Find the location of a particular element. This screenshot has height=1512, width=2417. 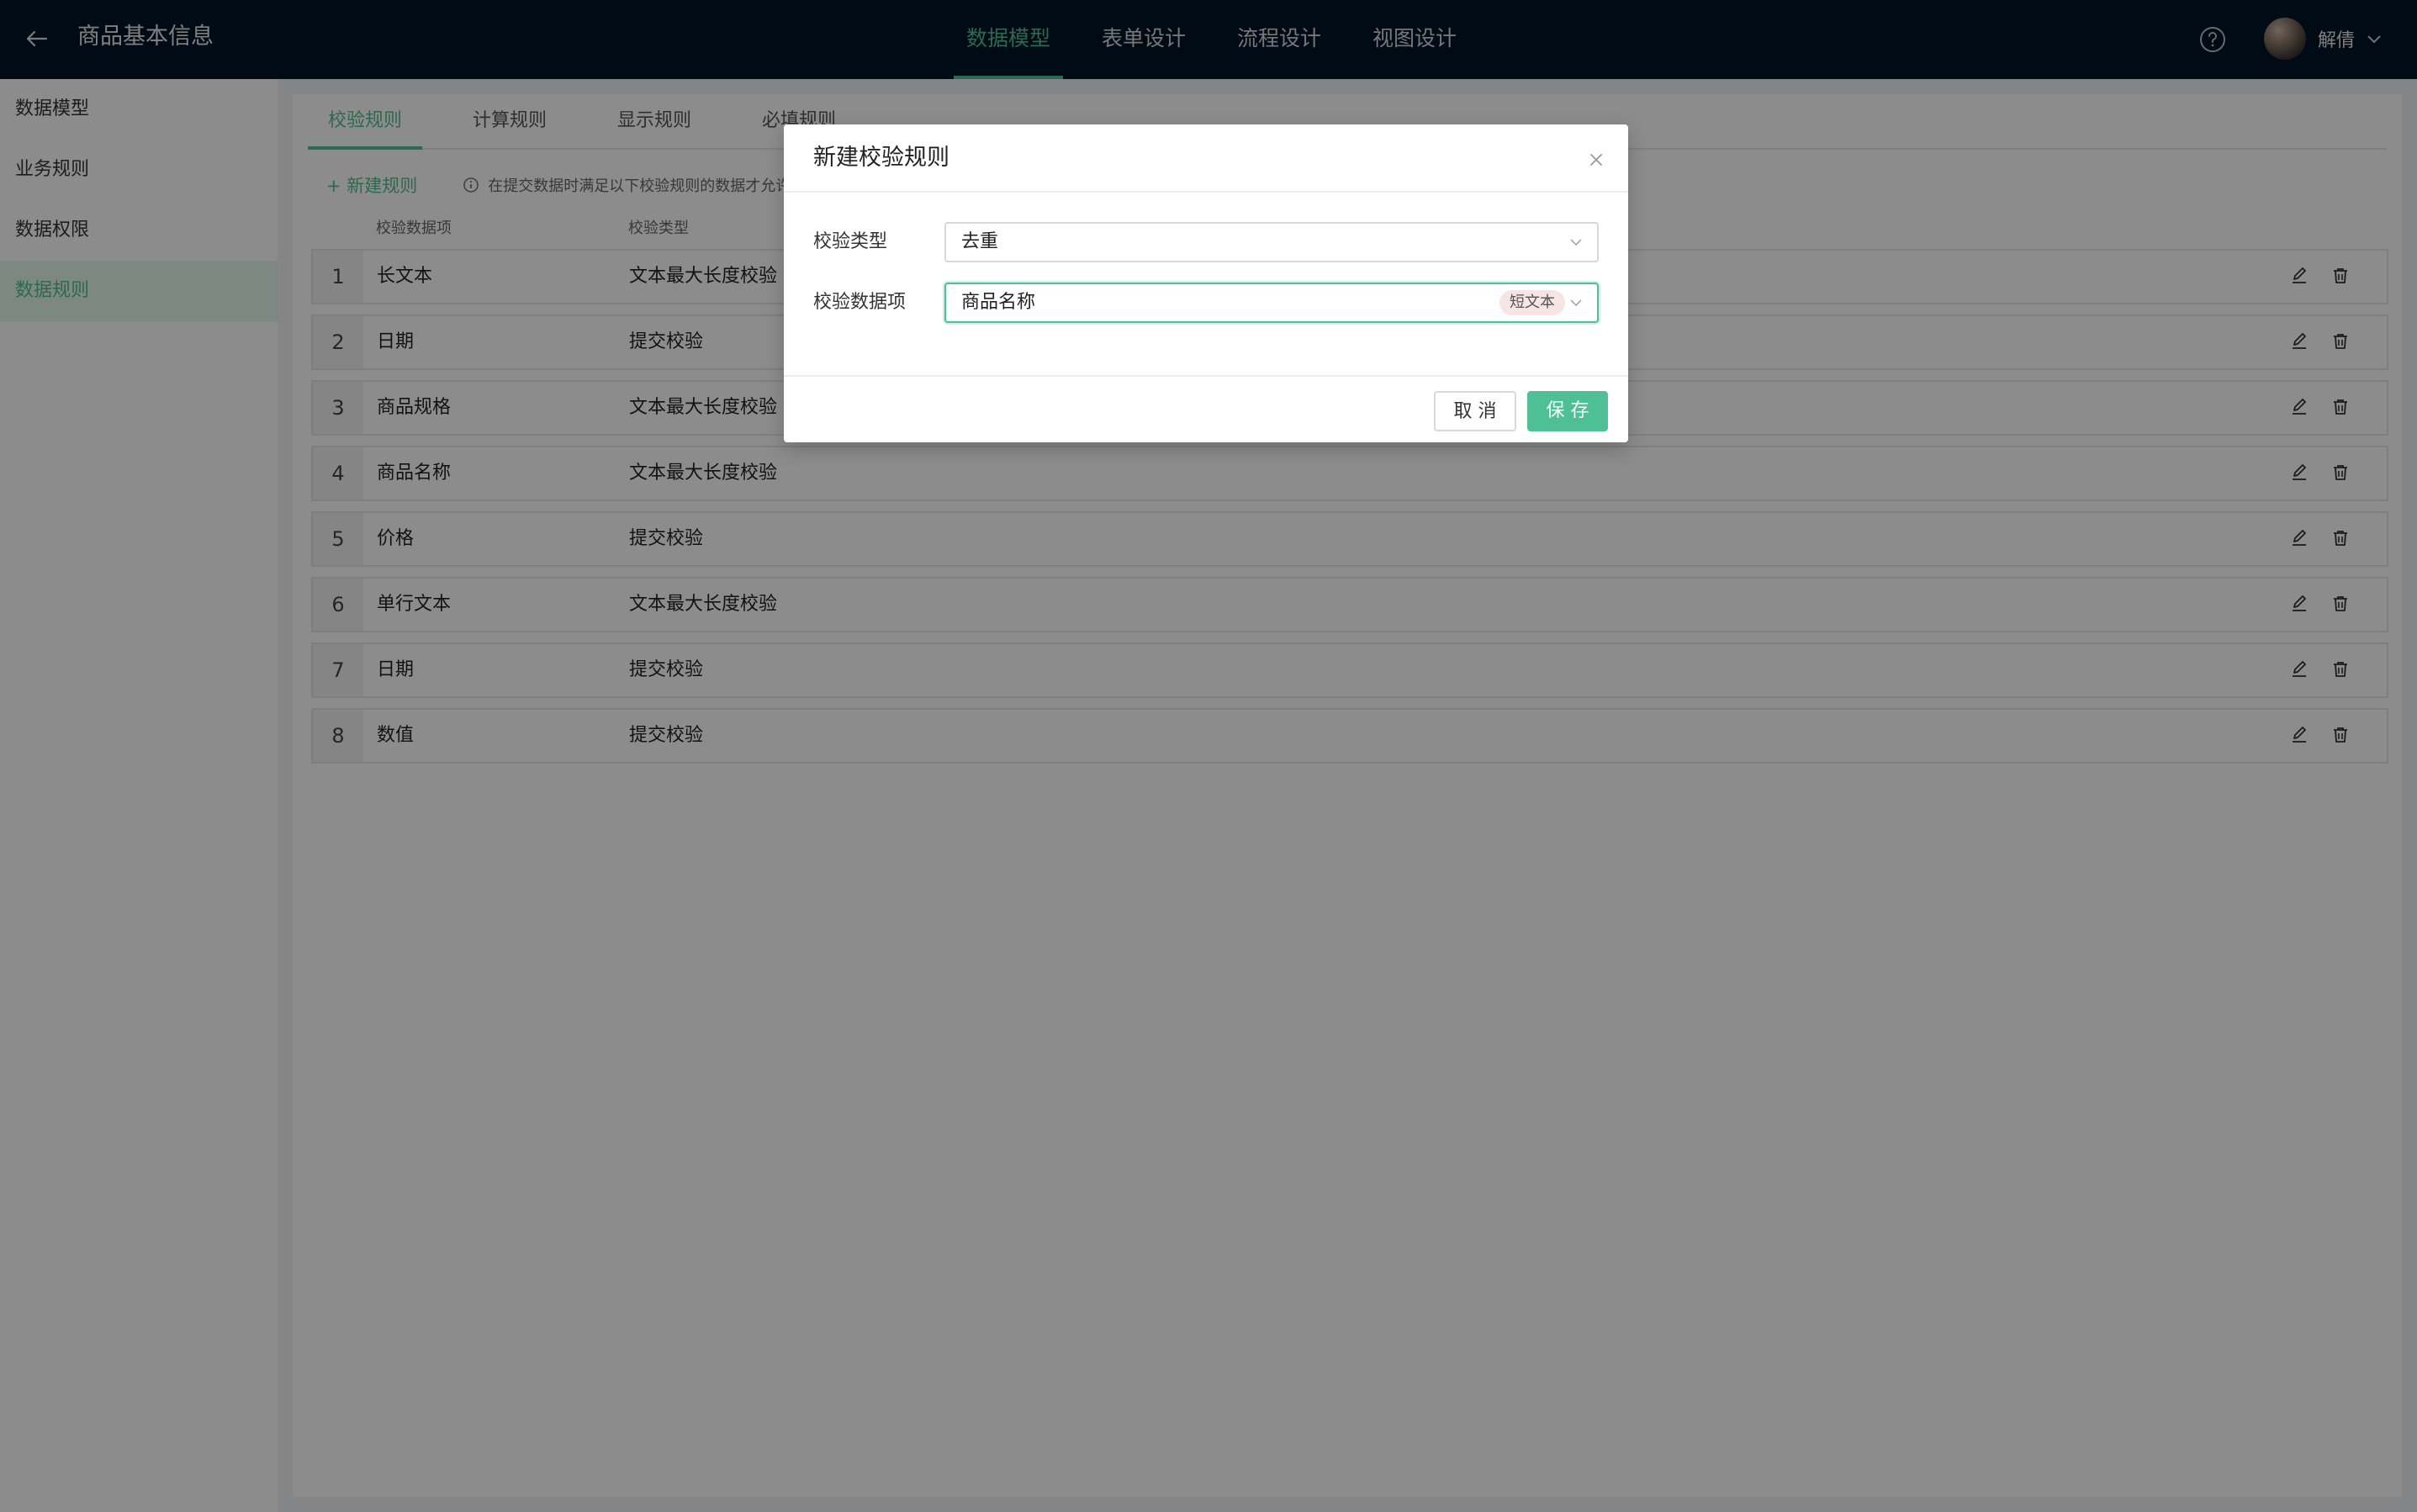

dialog-footer: 取 消 保 存 is located at coordinates (1206, 408).